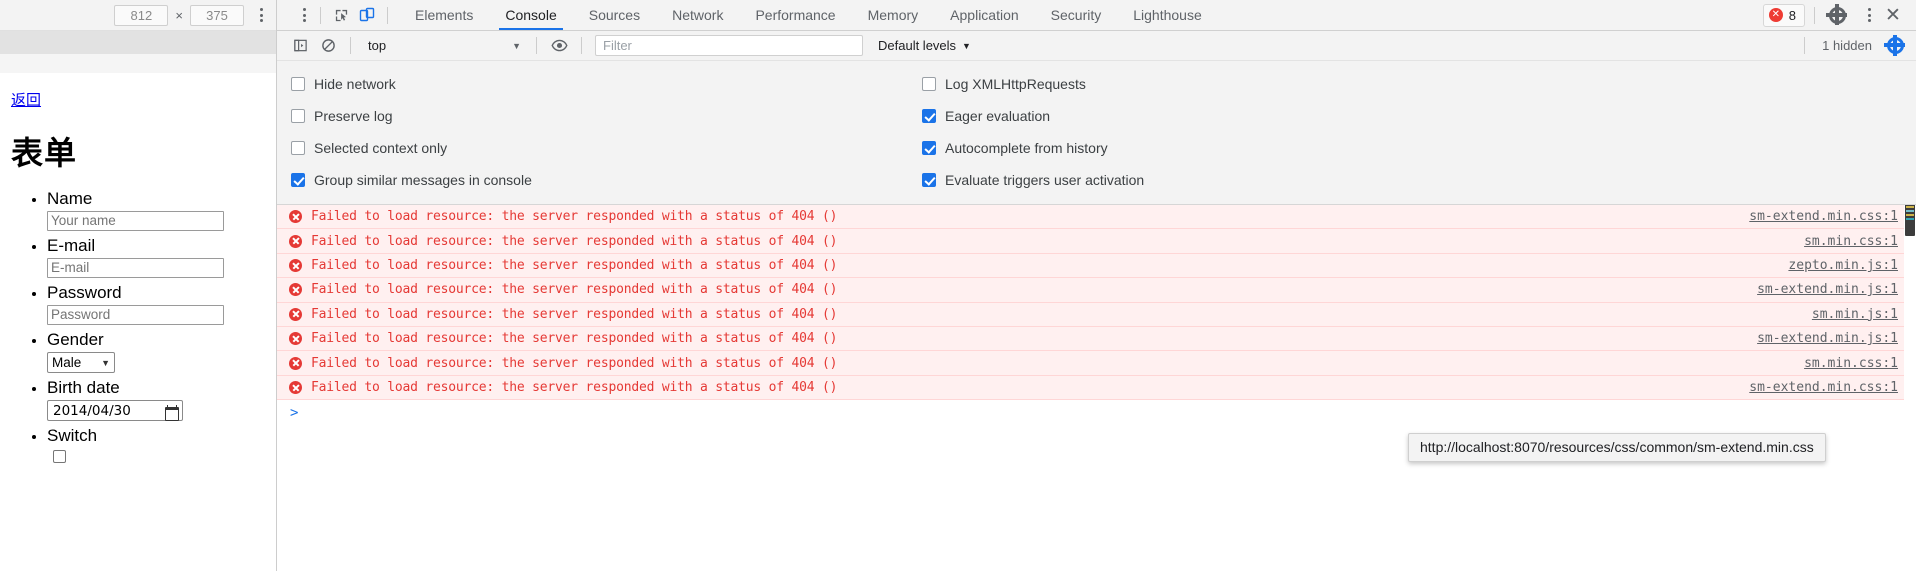  What do you see at coordinates (1847, 265) in the screenshot?
I see `console-message-source-link: zepto.min.js:1` at bounding box center [1847, 265].